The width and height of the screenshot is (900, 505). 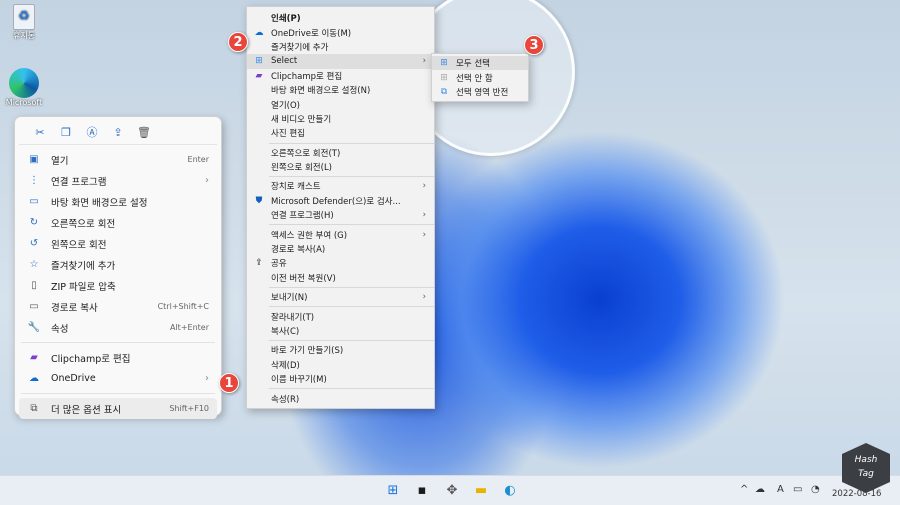 What do you see at coordinates (24, 17) in the screenshot?
I see `recycle-bin-icon: ♻` at bounding box center [24, 17].